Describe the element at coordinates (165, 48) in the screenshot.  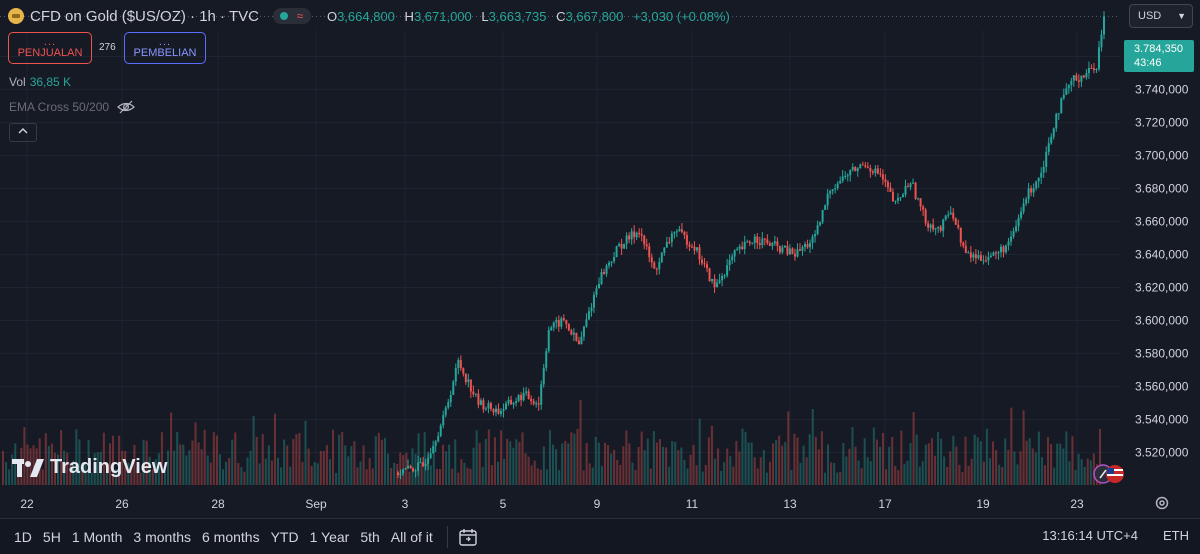
I see `buy-button: ... PEMBELIAN` at that location.